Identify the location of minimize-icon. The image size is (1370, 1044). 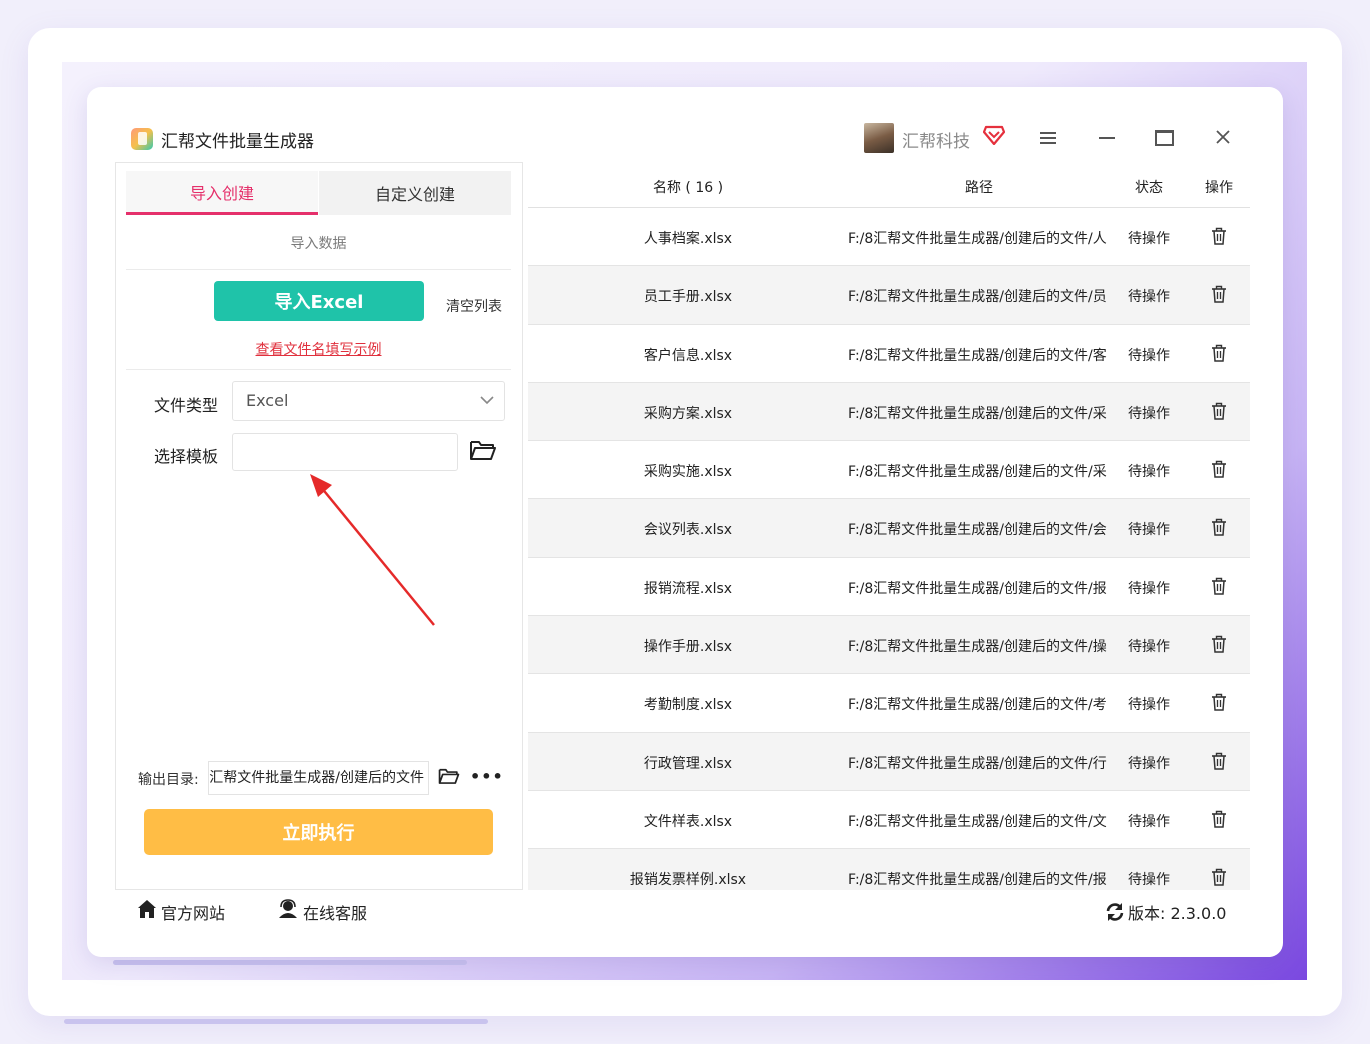
(1107, 138).